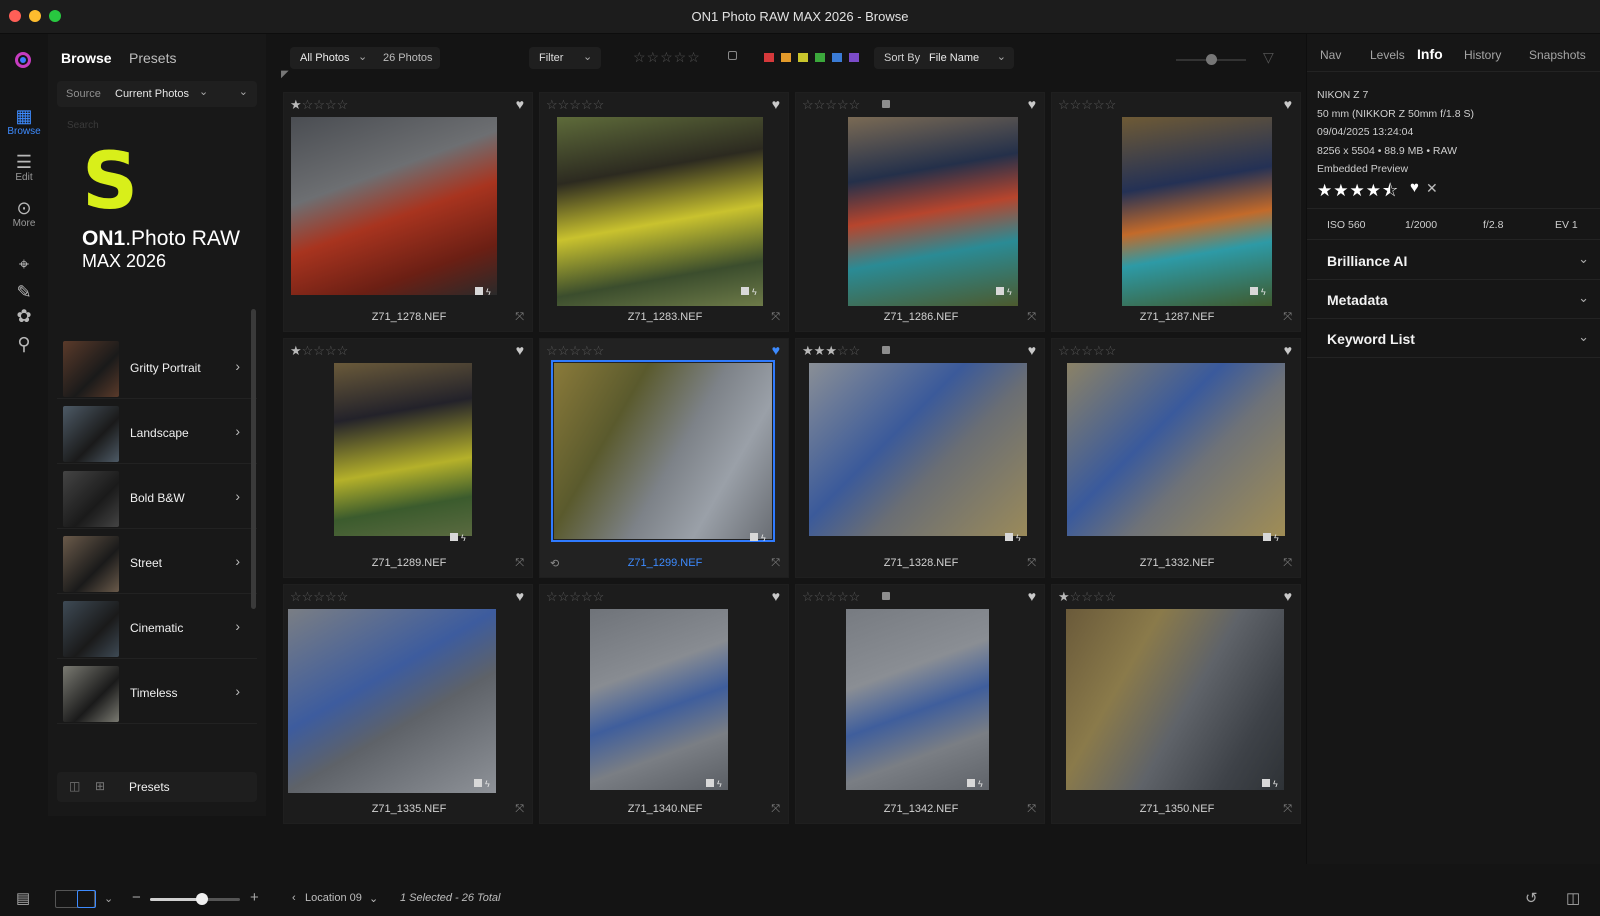  What do you see at coordinates (100, 786) in the screenshot?
I see `preset-add-icon: ⊞` at bounding box center [100, 786].